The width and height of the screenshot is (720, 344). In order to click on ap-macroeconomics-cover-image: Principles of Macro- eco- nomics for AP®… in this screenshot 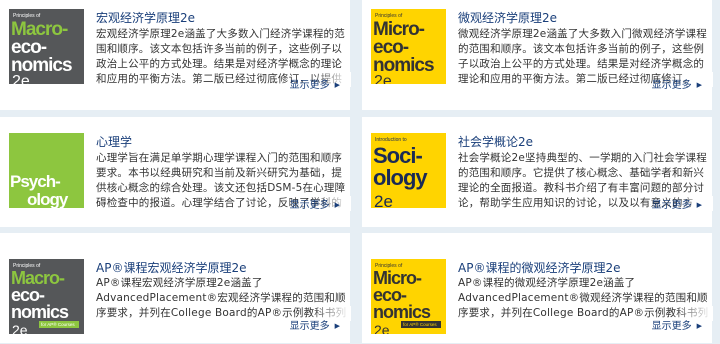, I will do `click(46, 296)`.